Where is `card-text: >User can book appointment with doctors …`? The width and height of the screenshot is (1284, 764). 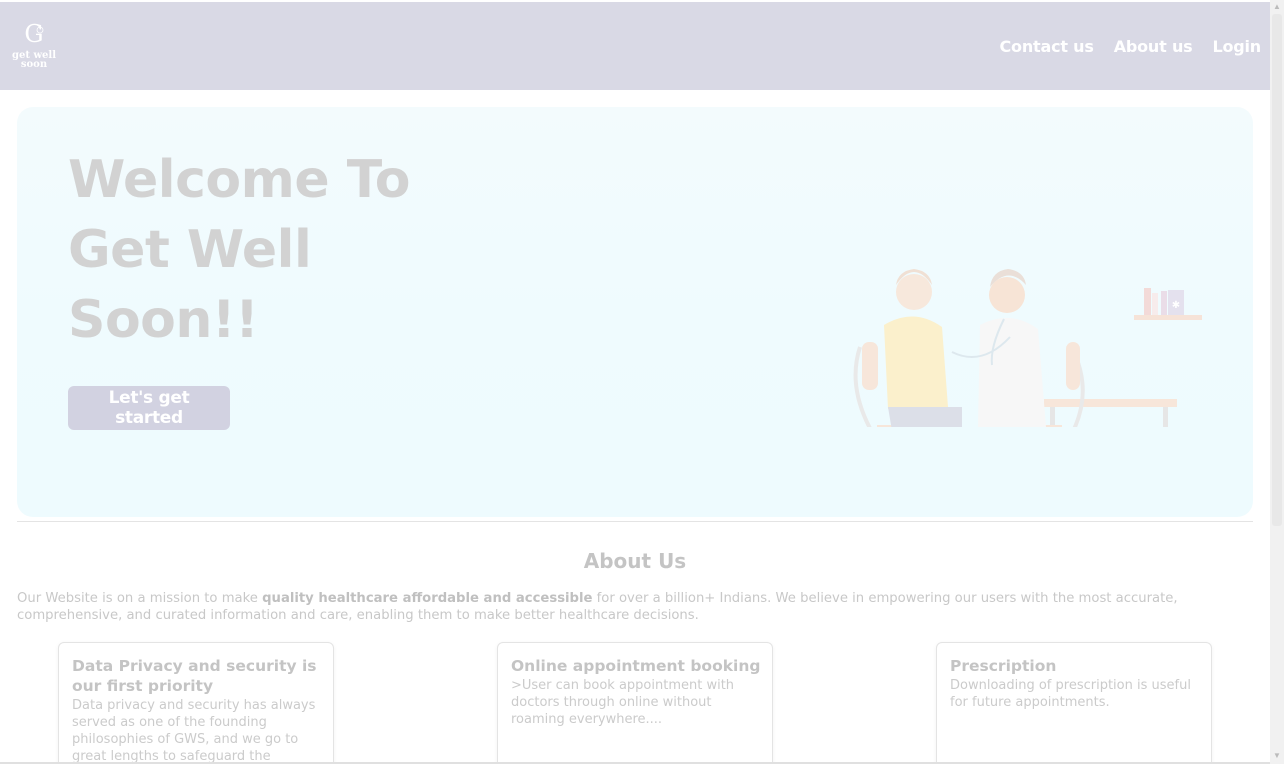 card-text: >User can book appointment with doctors … is located at coordinates (623, 702).